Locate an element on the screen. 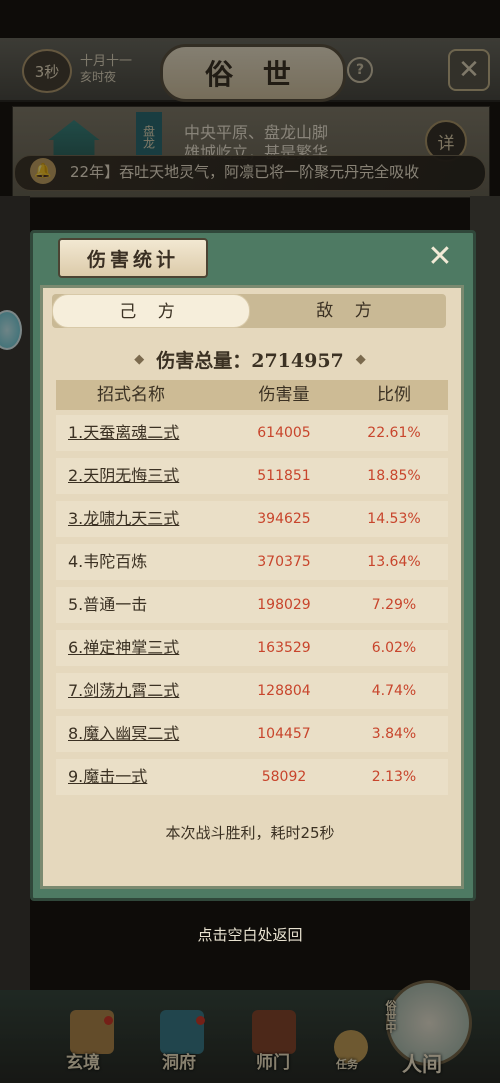 The height and width of the screenshot is (1083, 500). skill-name: 2.天阴无悔三式 is located at coordinates (123, 476).